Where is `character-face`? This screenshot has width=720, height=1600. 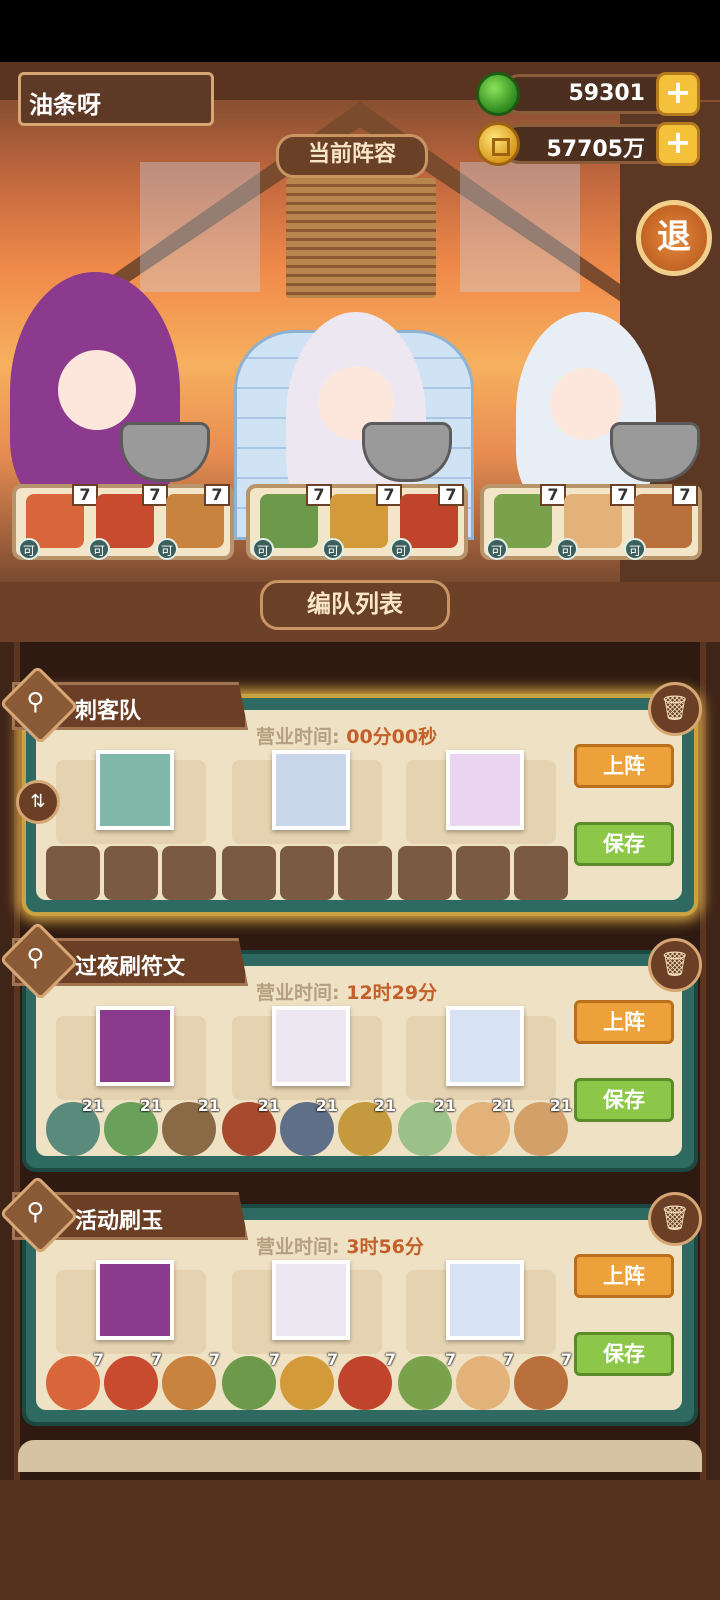 character-face is located at coordinates (97, 390).